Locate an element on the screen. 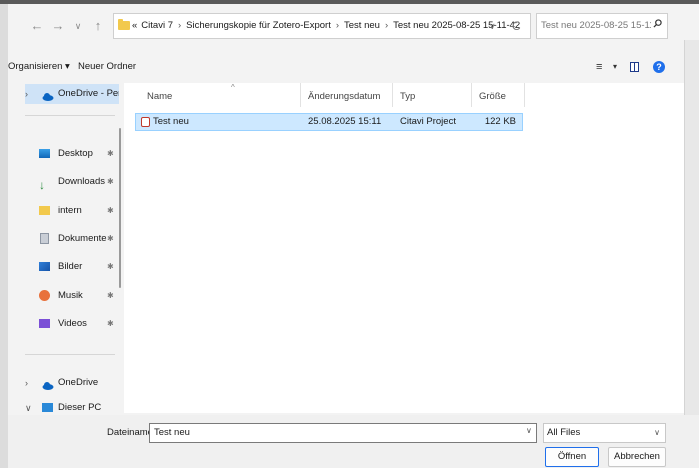 This screenshot has width=699, height=468. nav-item-desktop: Desktop ✱ is located at coordinates (72, 154).